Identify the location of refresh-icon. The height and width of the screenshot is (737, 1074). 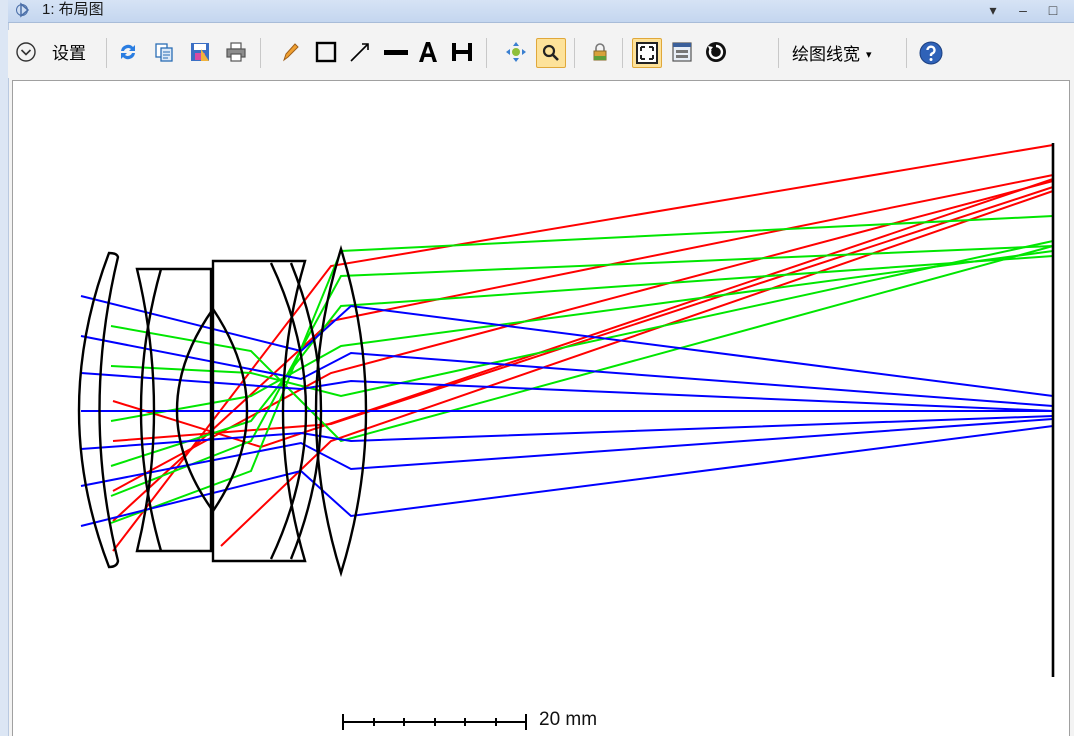
(128, 52).